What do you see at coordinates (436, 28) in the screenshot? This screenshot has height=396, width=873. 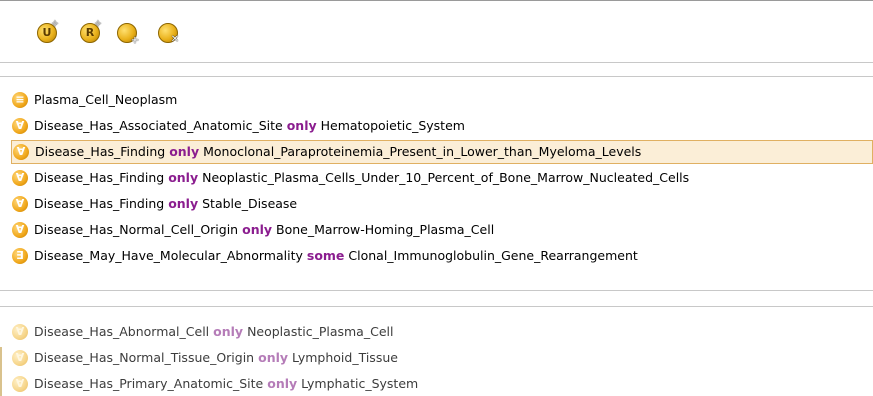 I see `toolbar: U ✧ R ✧ + ✕` at bounding box center [436, 28].